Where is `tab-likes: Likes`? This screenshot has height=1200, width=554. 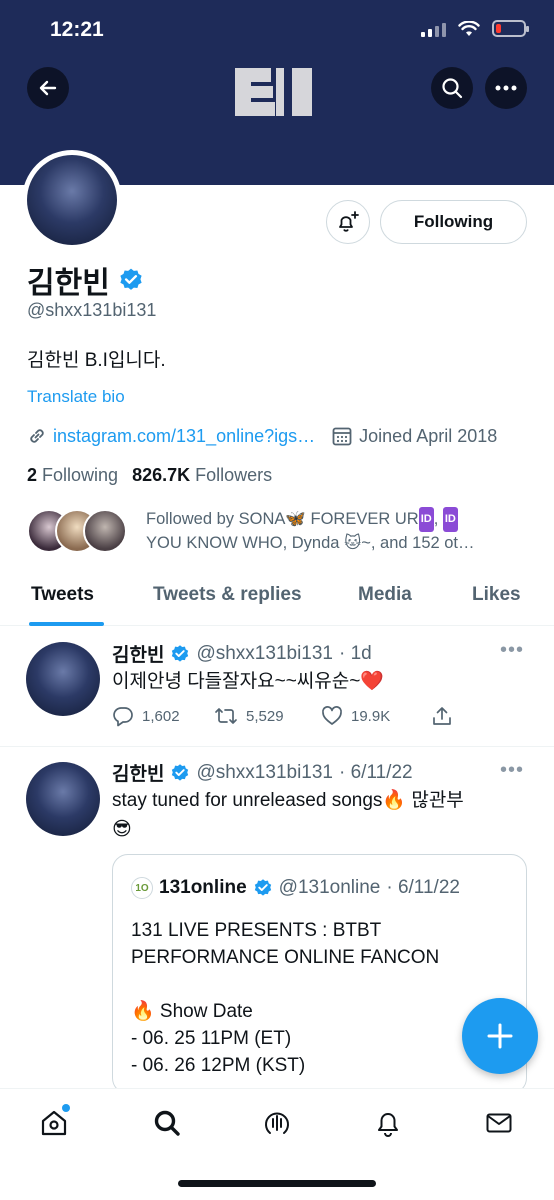
tab-likes: Likes is located at coordinates (496, 595).